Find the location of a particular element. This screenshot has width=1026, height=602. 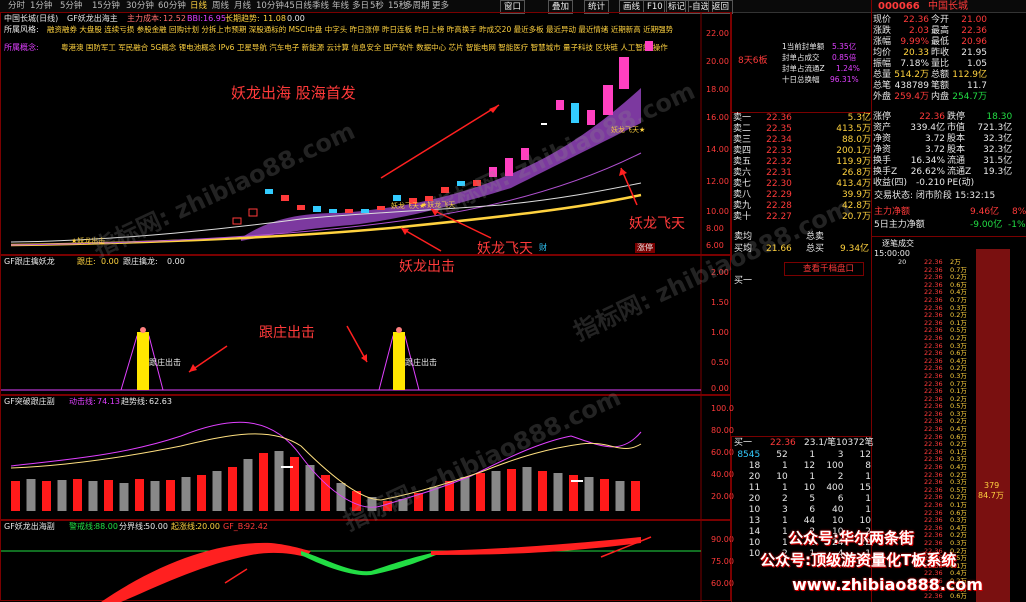

panel3-axis-0: 100.0 is located at coordinates (722, 408).